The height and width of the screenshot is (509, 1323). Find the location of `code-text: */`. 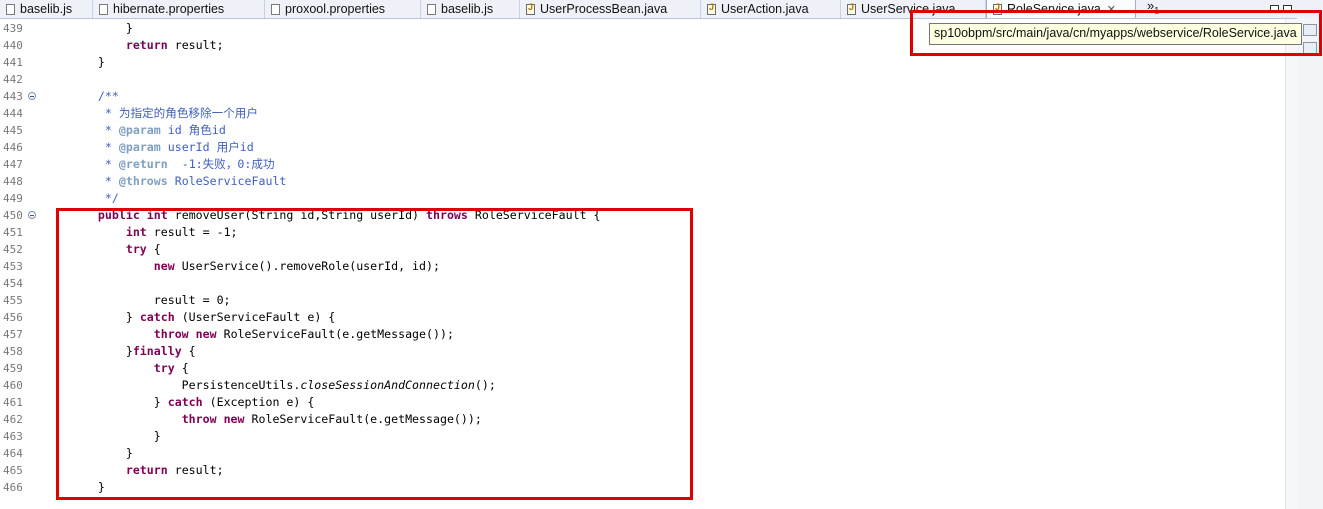

code-text: */ is located at coordinates (94, 198).